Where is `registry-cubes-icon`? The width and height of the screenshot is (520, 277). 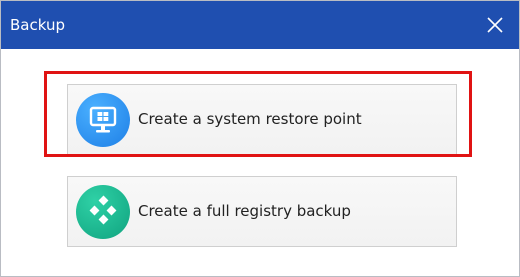
registry-cubes-icon is located at coordinates (103, 212).